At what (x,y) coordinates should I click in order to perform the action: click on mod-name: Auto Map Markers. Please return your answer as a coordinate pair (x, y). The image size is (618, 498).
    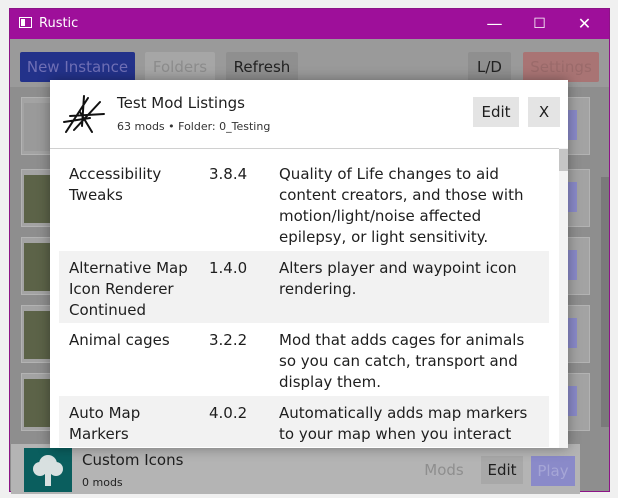
    Looking at the image, I should click on (105, 423).